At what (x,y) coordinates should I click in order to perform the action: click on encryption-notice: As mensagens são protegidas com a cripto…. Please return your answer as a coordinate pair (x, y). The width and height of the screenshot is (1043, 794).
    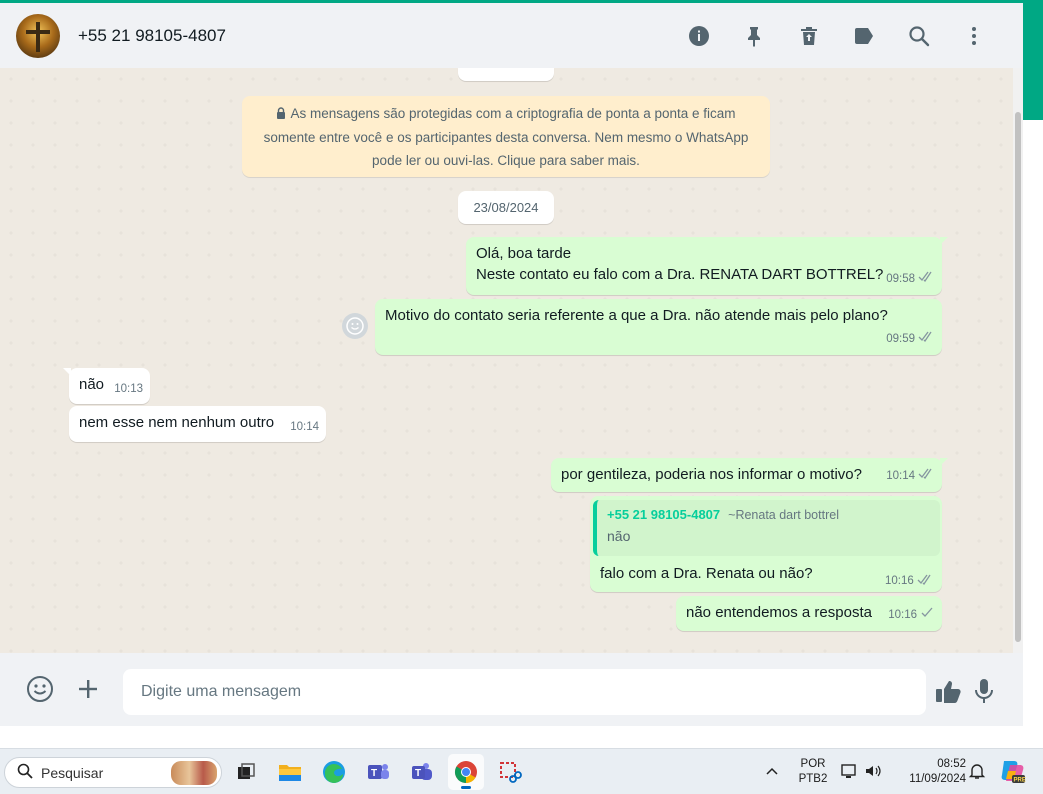
    Looking at the image, I should click on (506, 136).